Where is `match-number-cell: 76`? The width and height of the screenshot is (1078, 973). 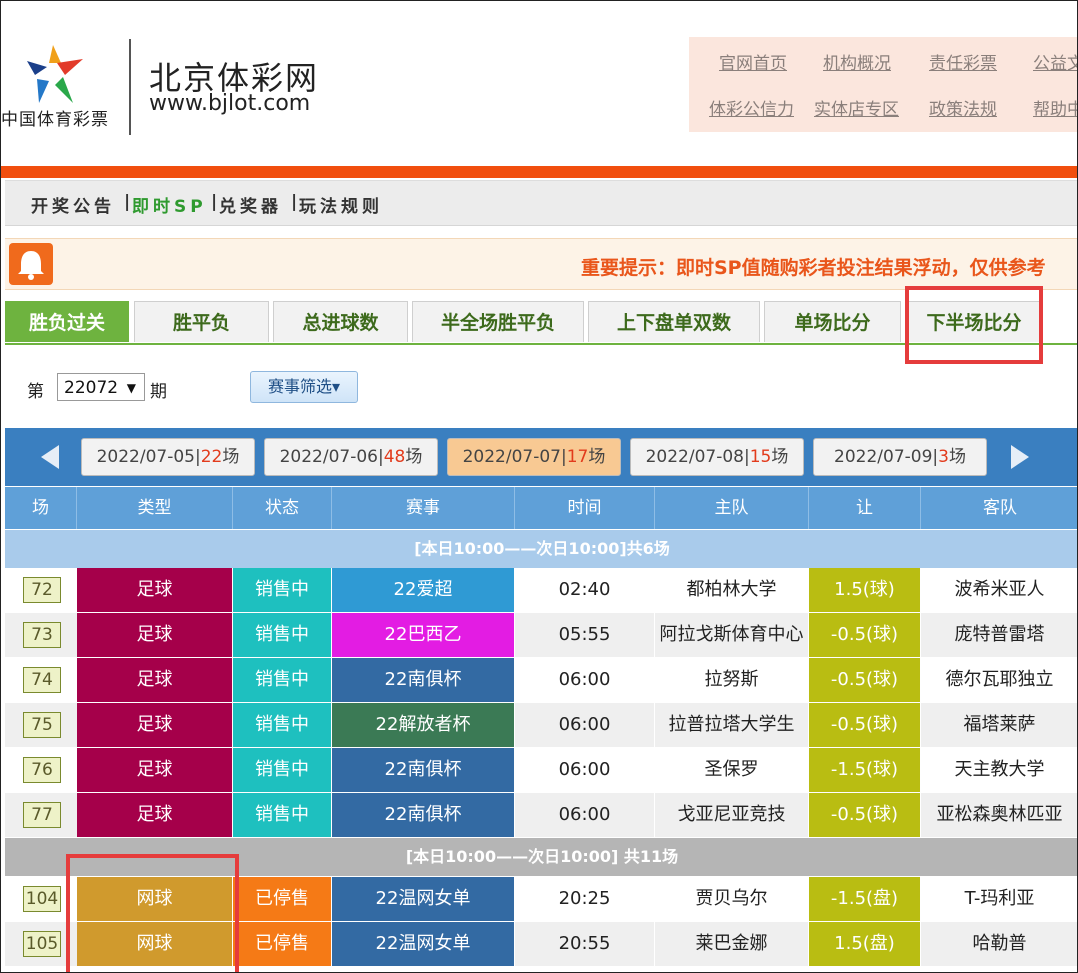 match-number-cell: 76 is located at coordinates (41, 770).